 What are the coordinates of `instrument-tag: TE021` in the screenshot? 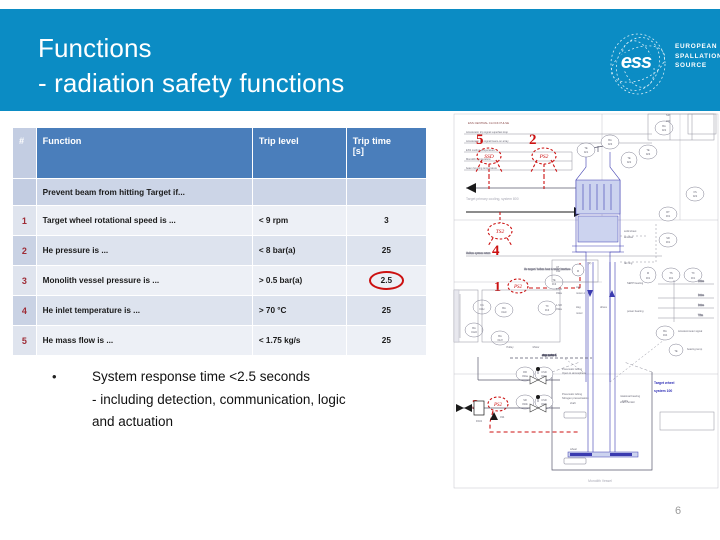 It's located at (586, 150).